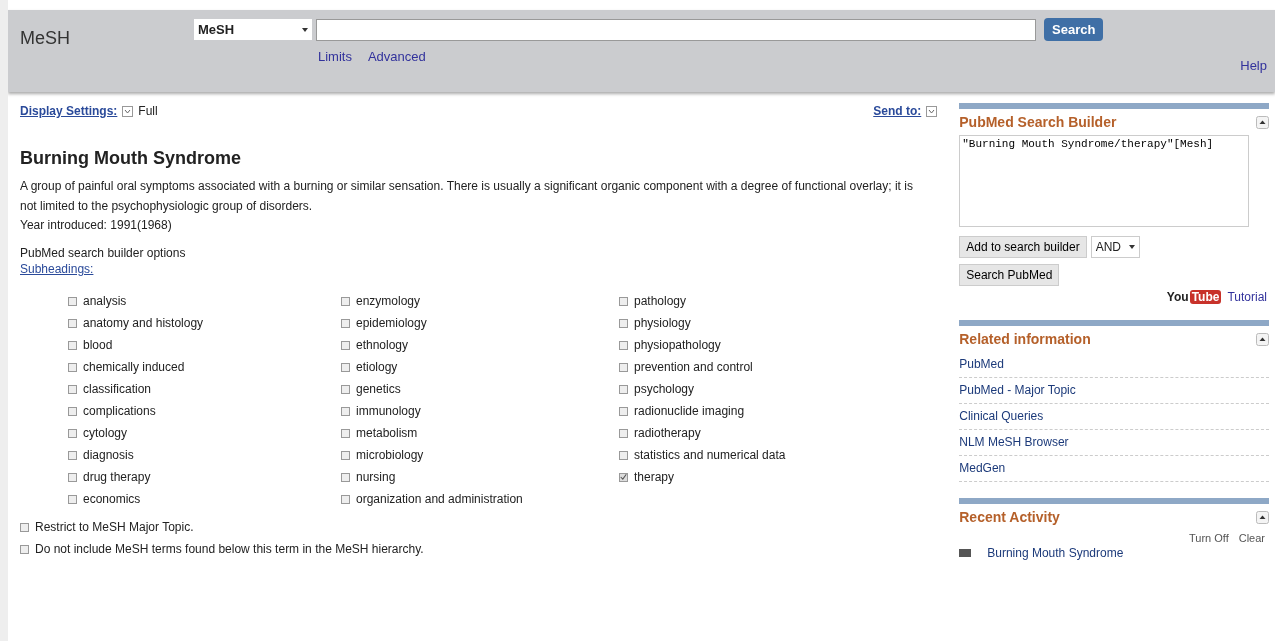 This screenshot has width=1275, height=641. What do you see at coordinates (1114, 365) in the screenshot?
I see `related-link: PubMed` at bounding box center [1114, 365].